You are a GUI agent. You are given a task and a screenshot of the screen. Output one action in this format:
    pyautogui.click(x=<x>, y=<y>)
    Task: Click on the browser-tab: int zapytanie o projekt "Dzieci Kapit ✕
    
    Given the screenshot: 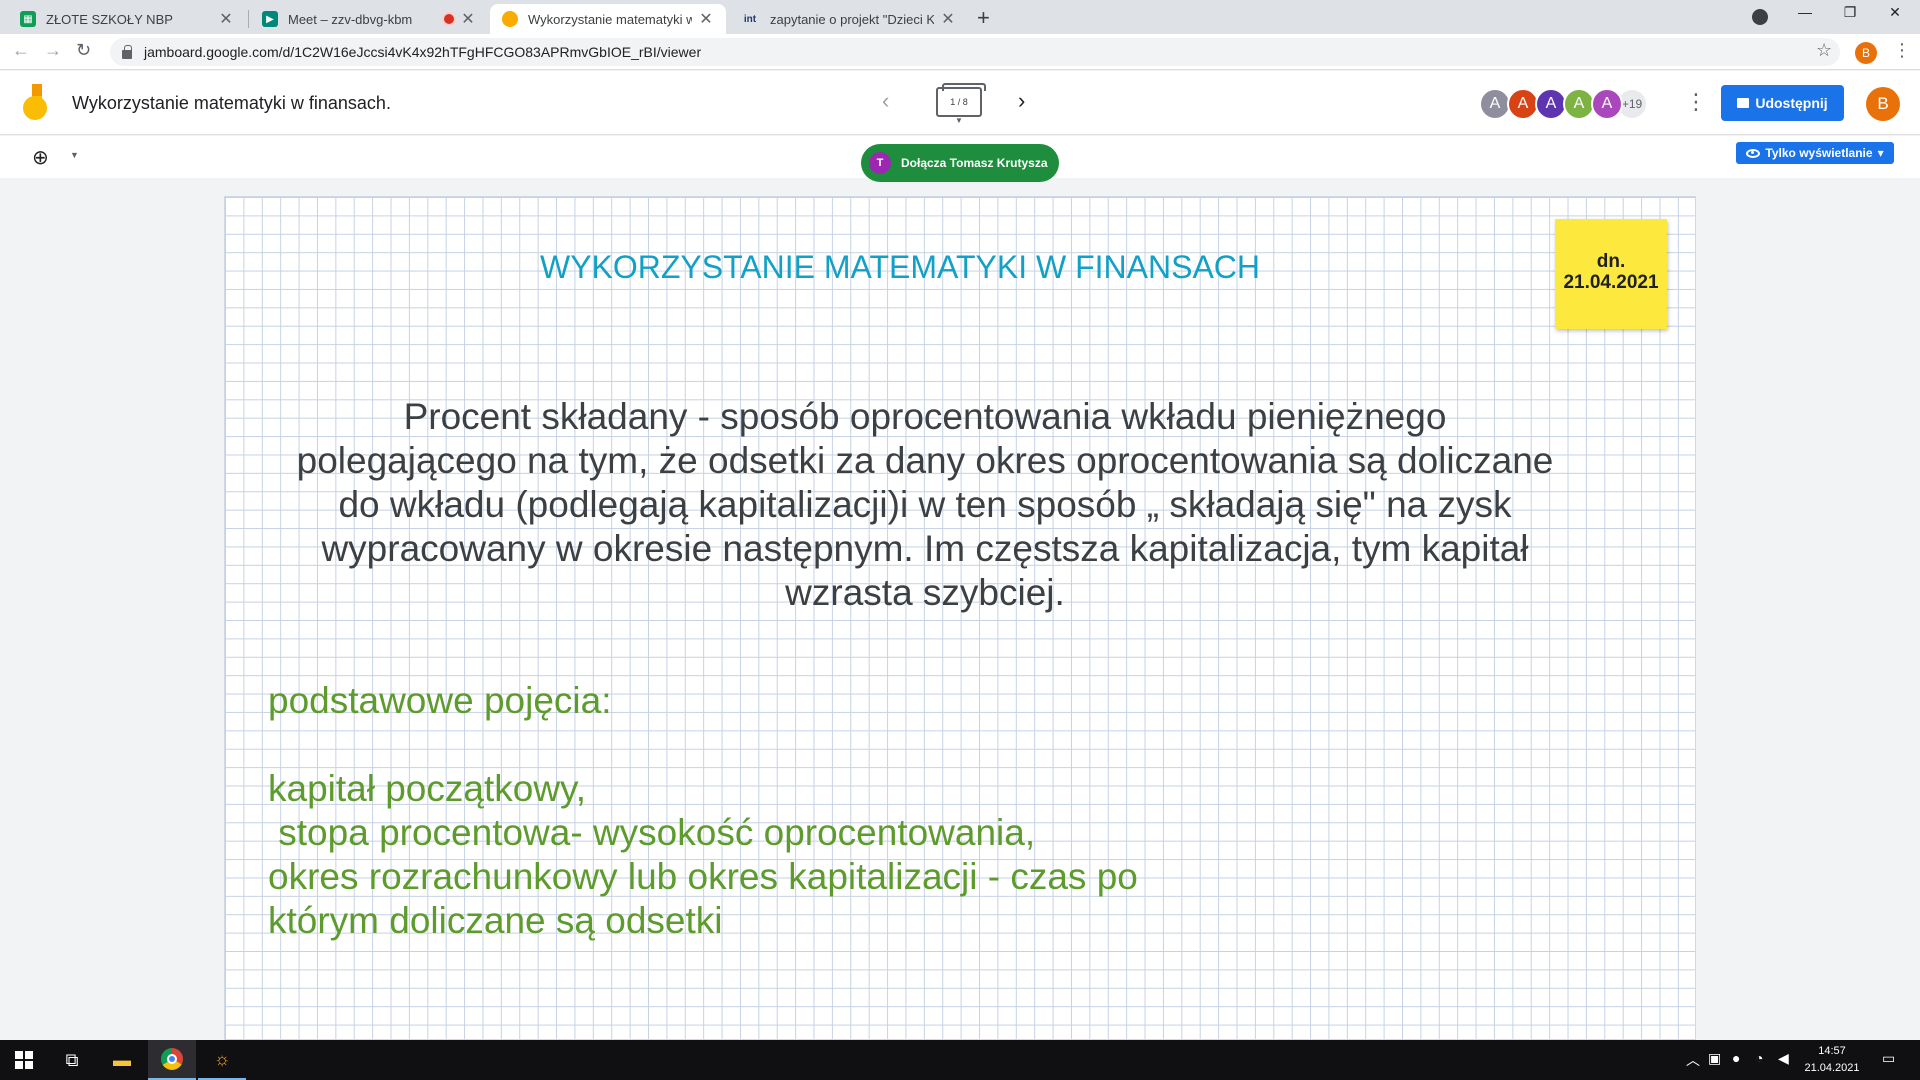 What is the action you would take?
    pyautogui.click(x=848, y=19)
    